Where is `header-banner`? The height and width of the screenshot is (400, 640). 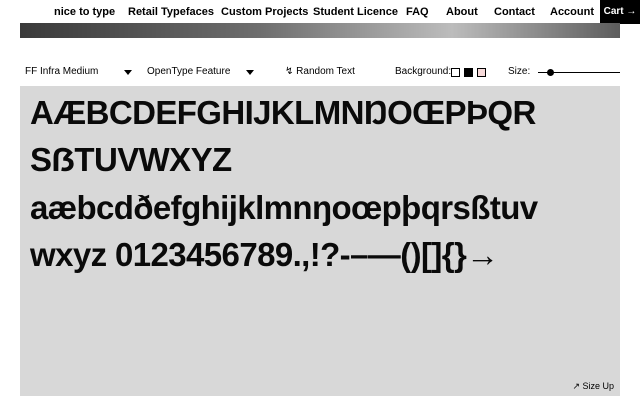 header-banner is located at coordinates (320, 30).